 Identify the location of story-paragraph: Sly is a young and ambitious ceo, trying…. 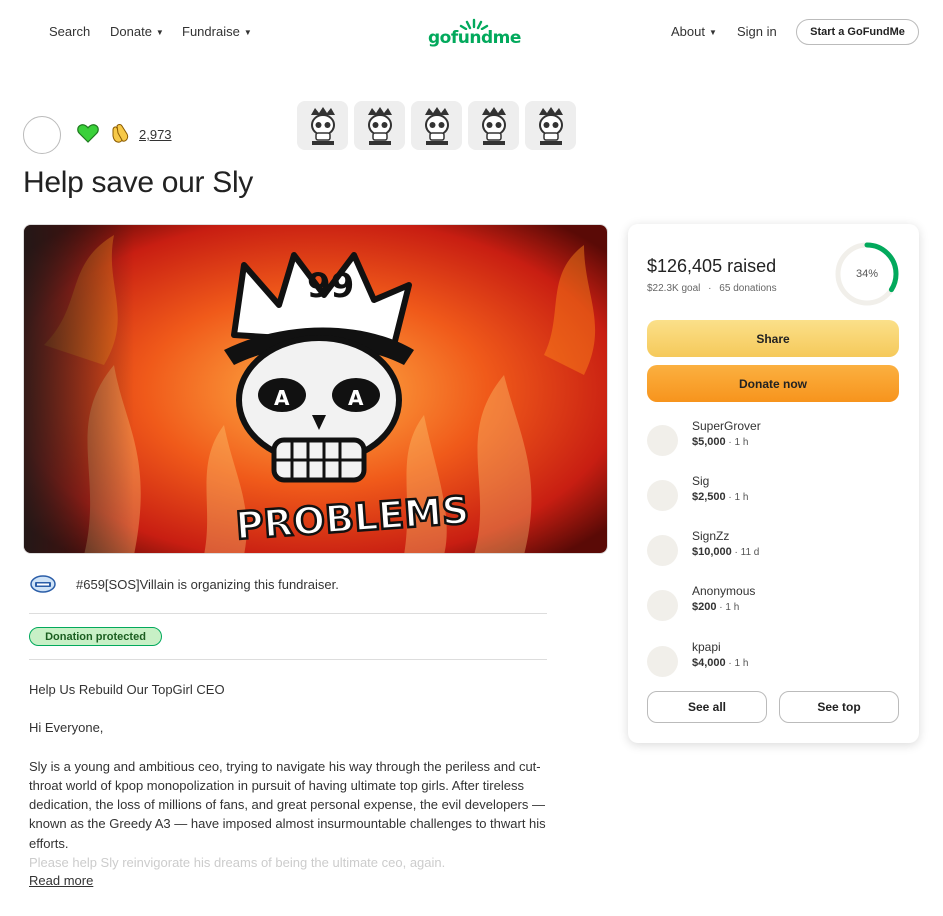
(287, 804).